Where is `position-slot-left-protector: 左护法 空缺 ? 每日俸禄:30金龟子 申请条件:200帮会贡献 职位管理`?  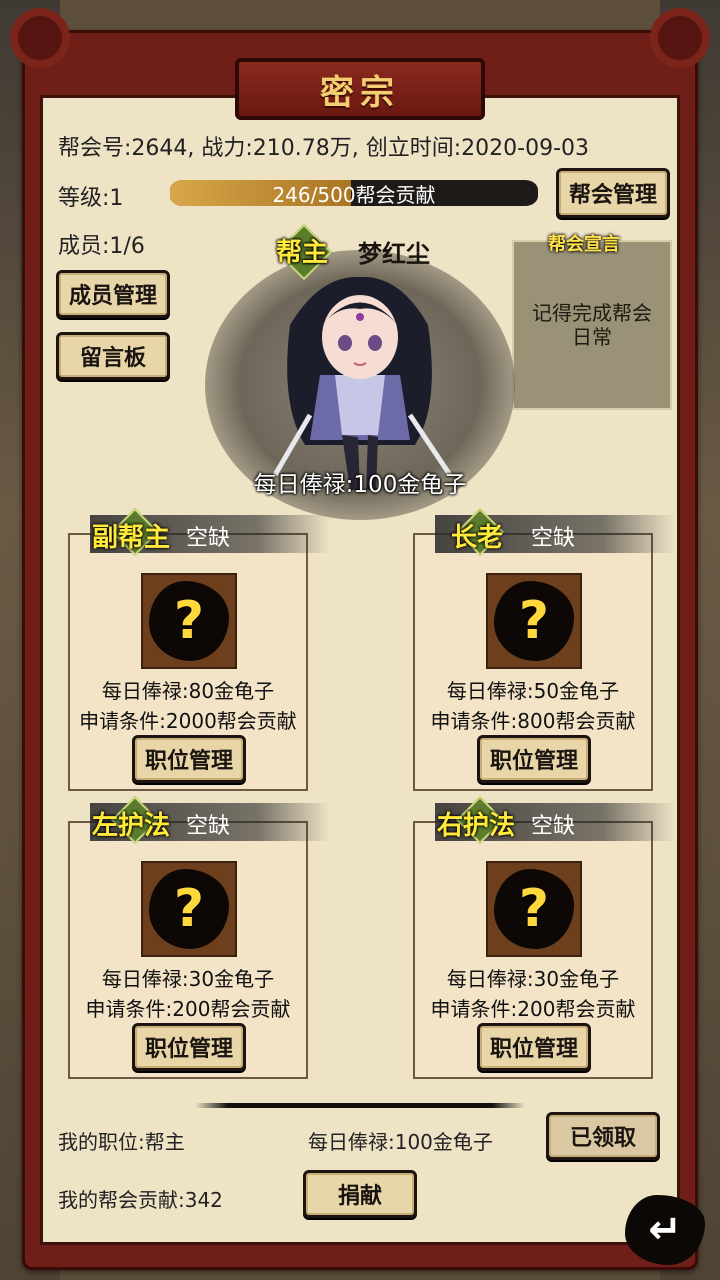 position-slot-left-protector: 左护法 空缺 ? 每日俸禄:30金龟子 申请条件:200帮会贡献 职位管理 is located at coordinates (199, 937).